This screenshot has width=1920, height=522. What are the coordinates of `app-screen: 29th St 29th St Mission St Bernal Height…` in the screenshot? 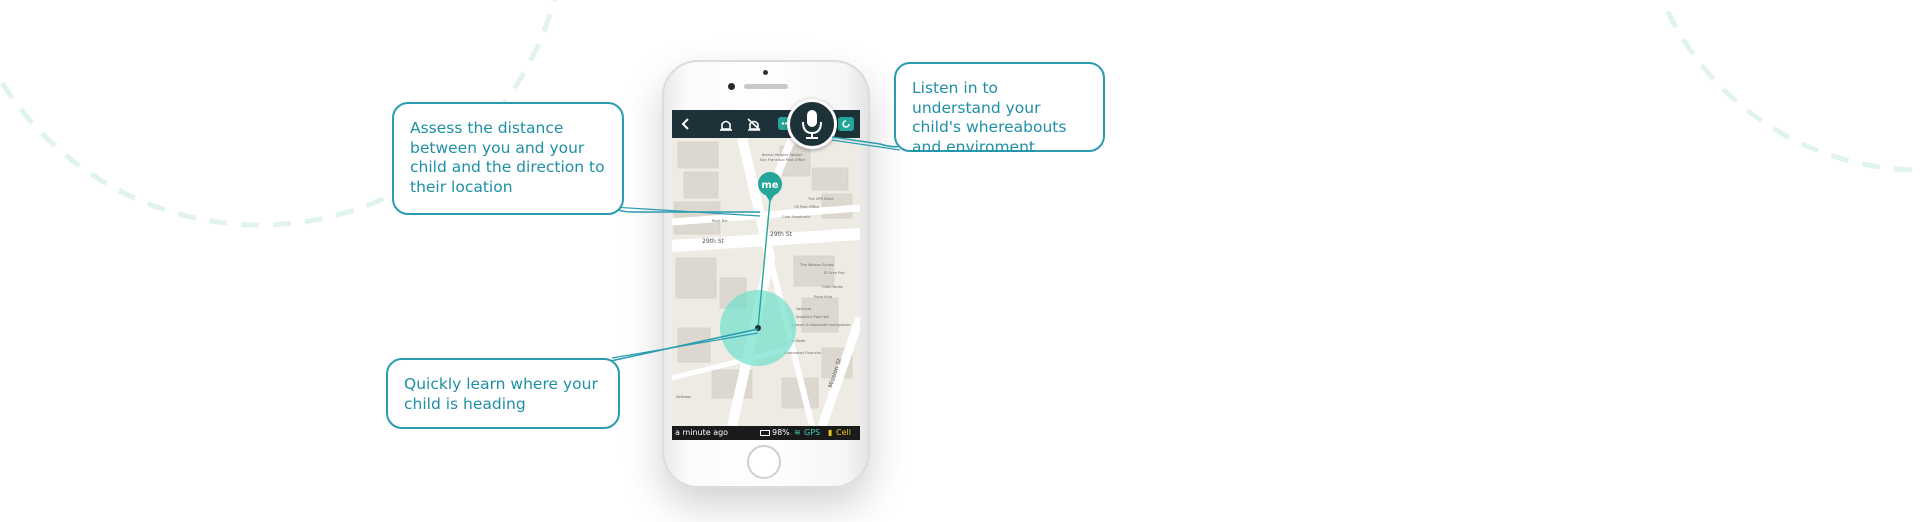 It's located at (766, 275).